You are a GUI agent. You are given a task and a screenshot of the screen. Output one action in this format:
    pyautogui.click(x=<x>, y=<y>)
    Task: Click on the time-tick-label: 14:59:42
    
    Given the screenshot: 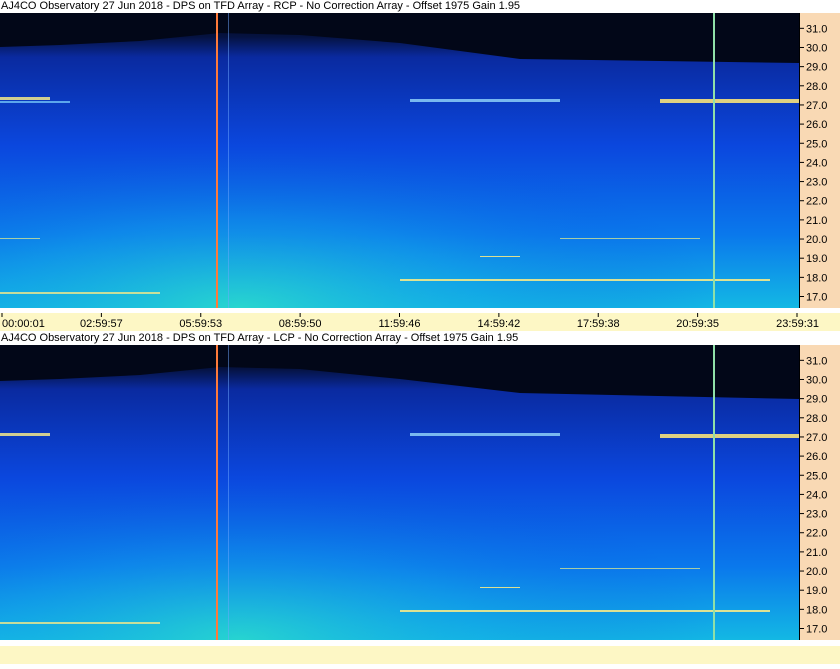 What is the action you would take?
    pyautogui.click(x=498, y=324)
    